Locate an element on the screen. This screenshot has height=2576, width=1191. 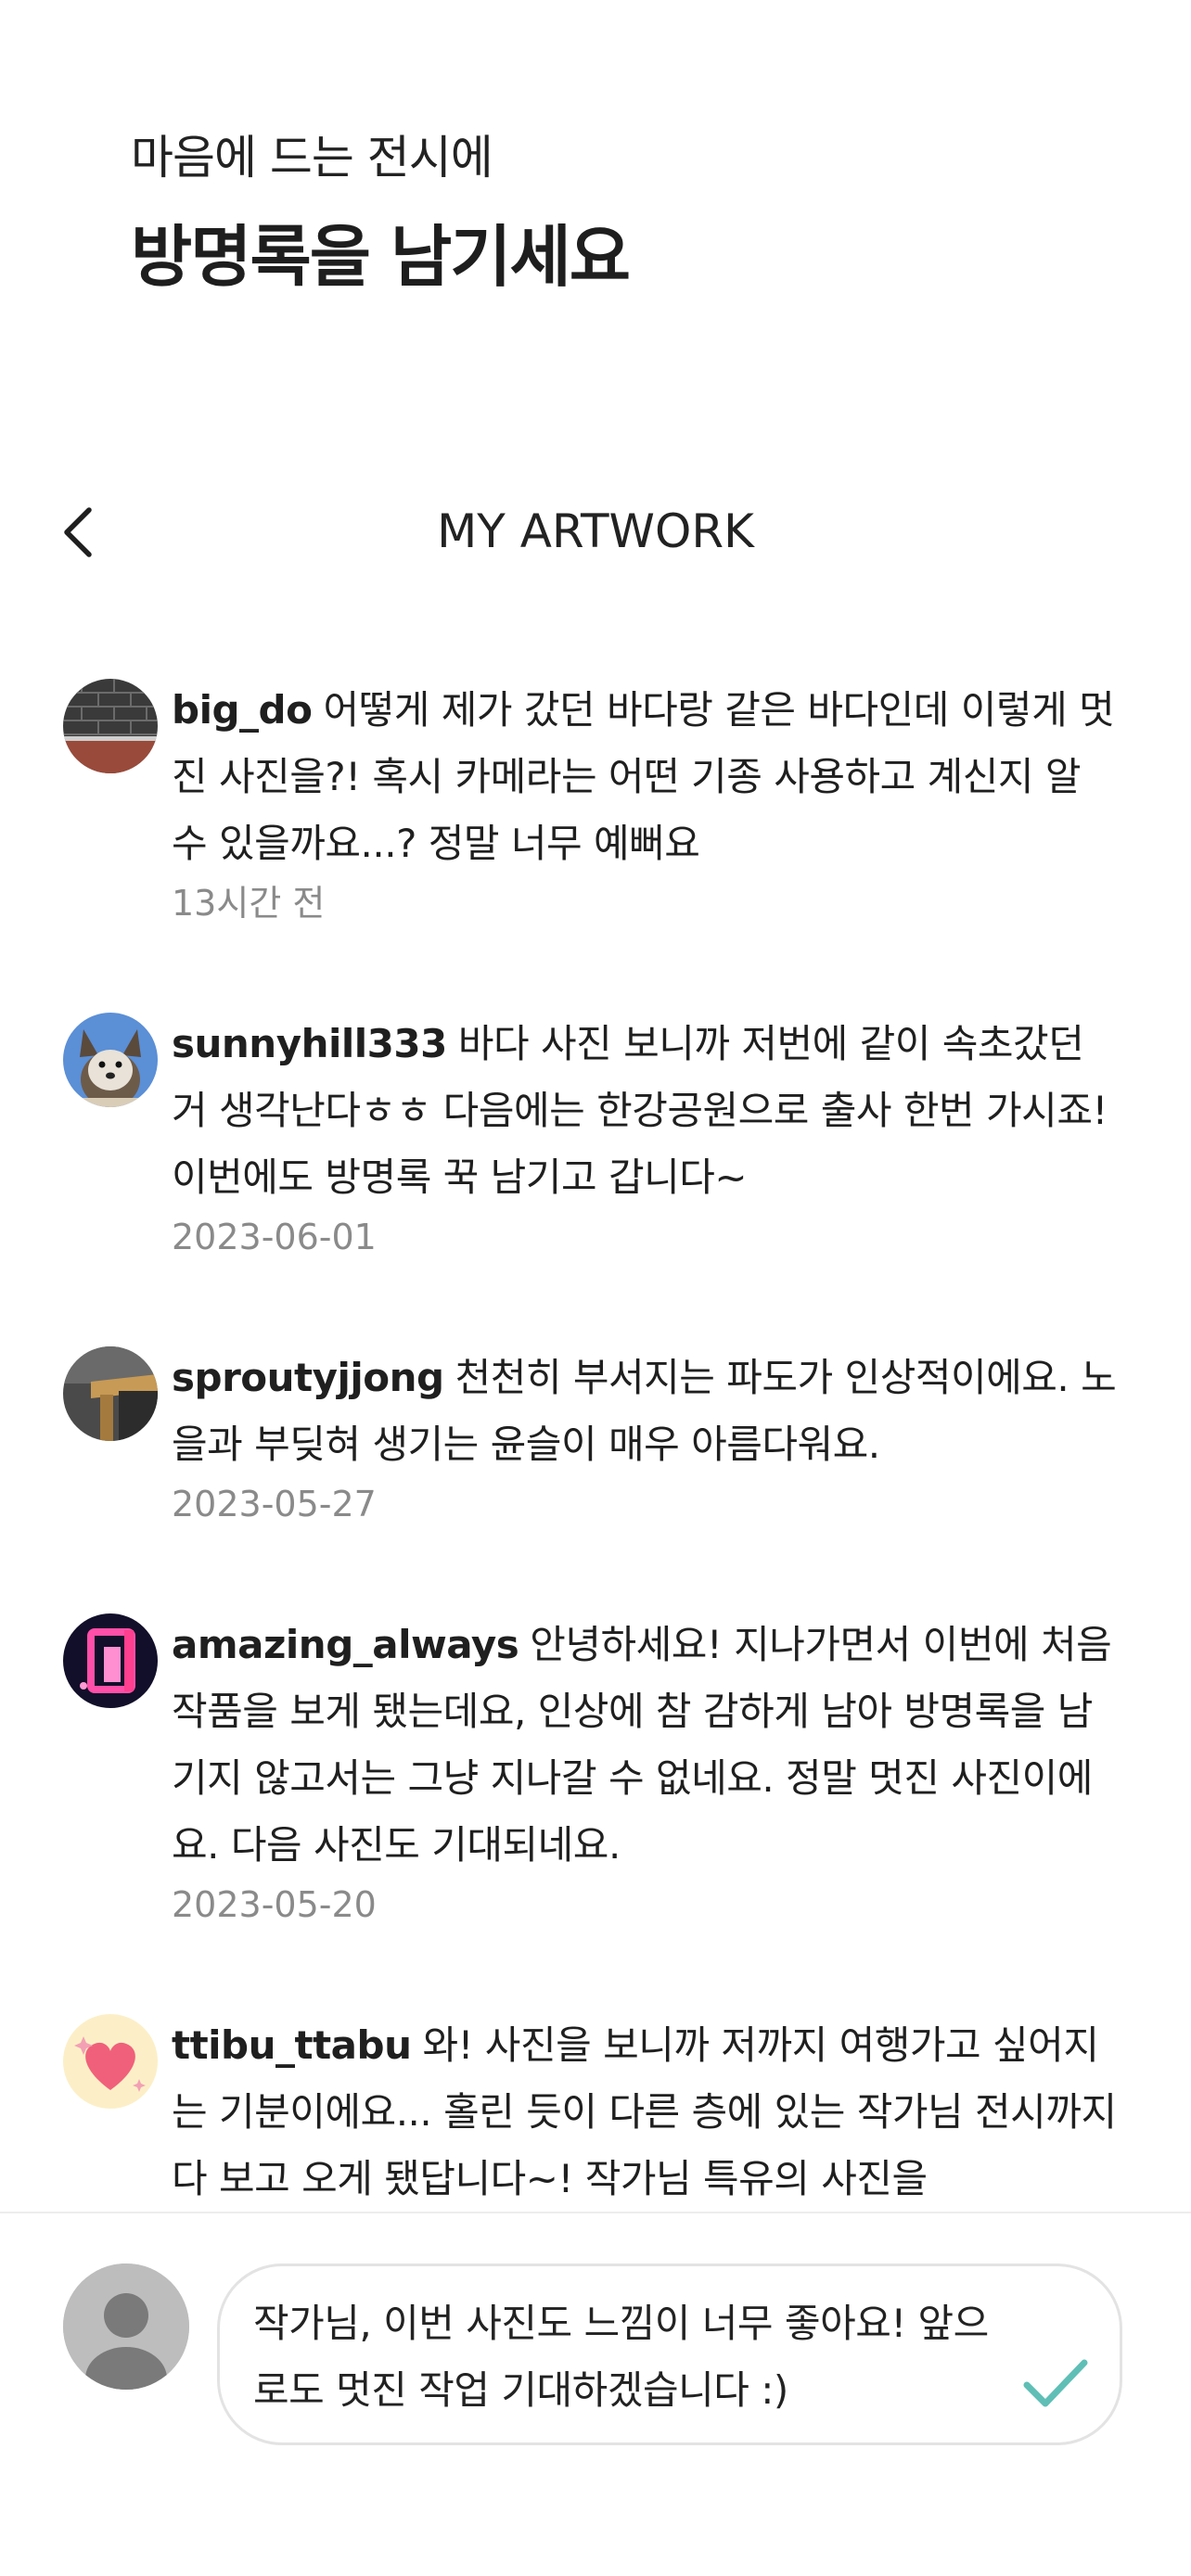
comment-username: big_do is located at coordinates (242, 710).